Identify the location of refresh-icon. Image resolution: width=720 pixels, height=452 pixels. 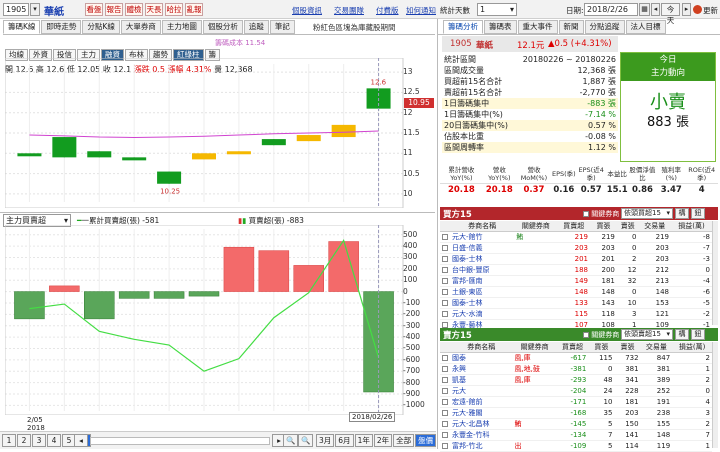
(697, 9).